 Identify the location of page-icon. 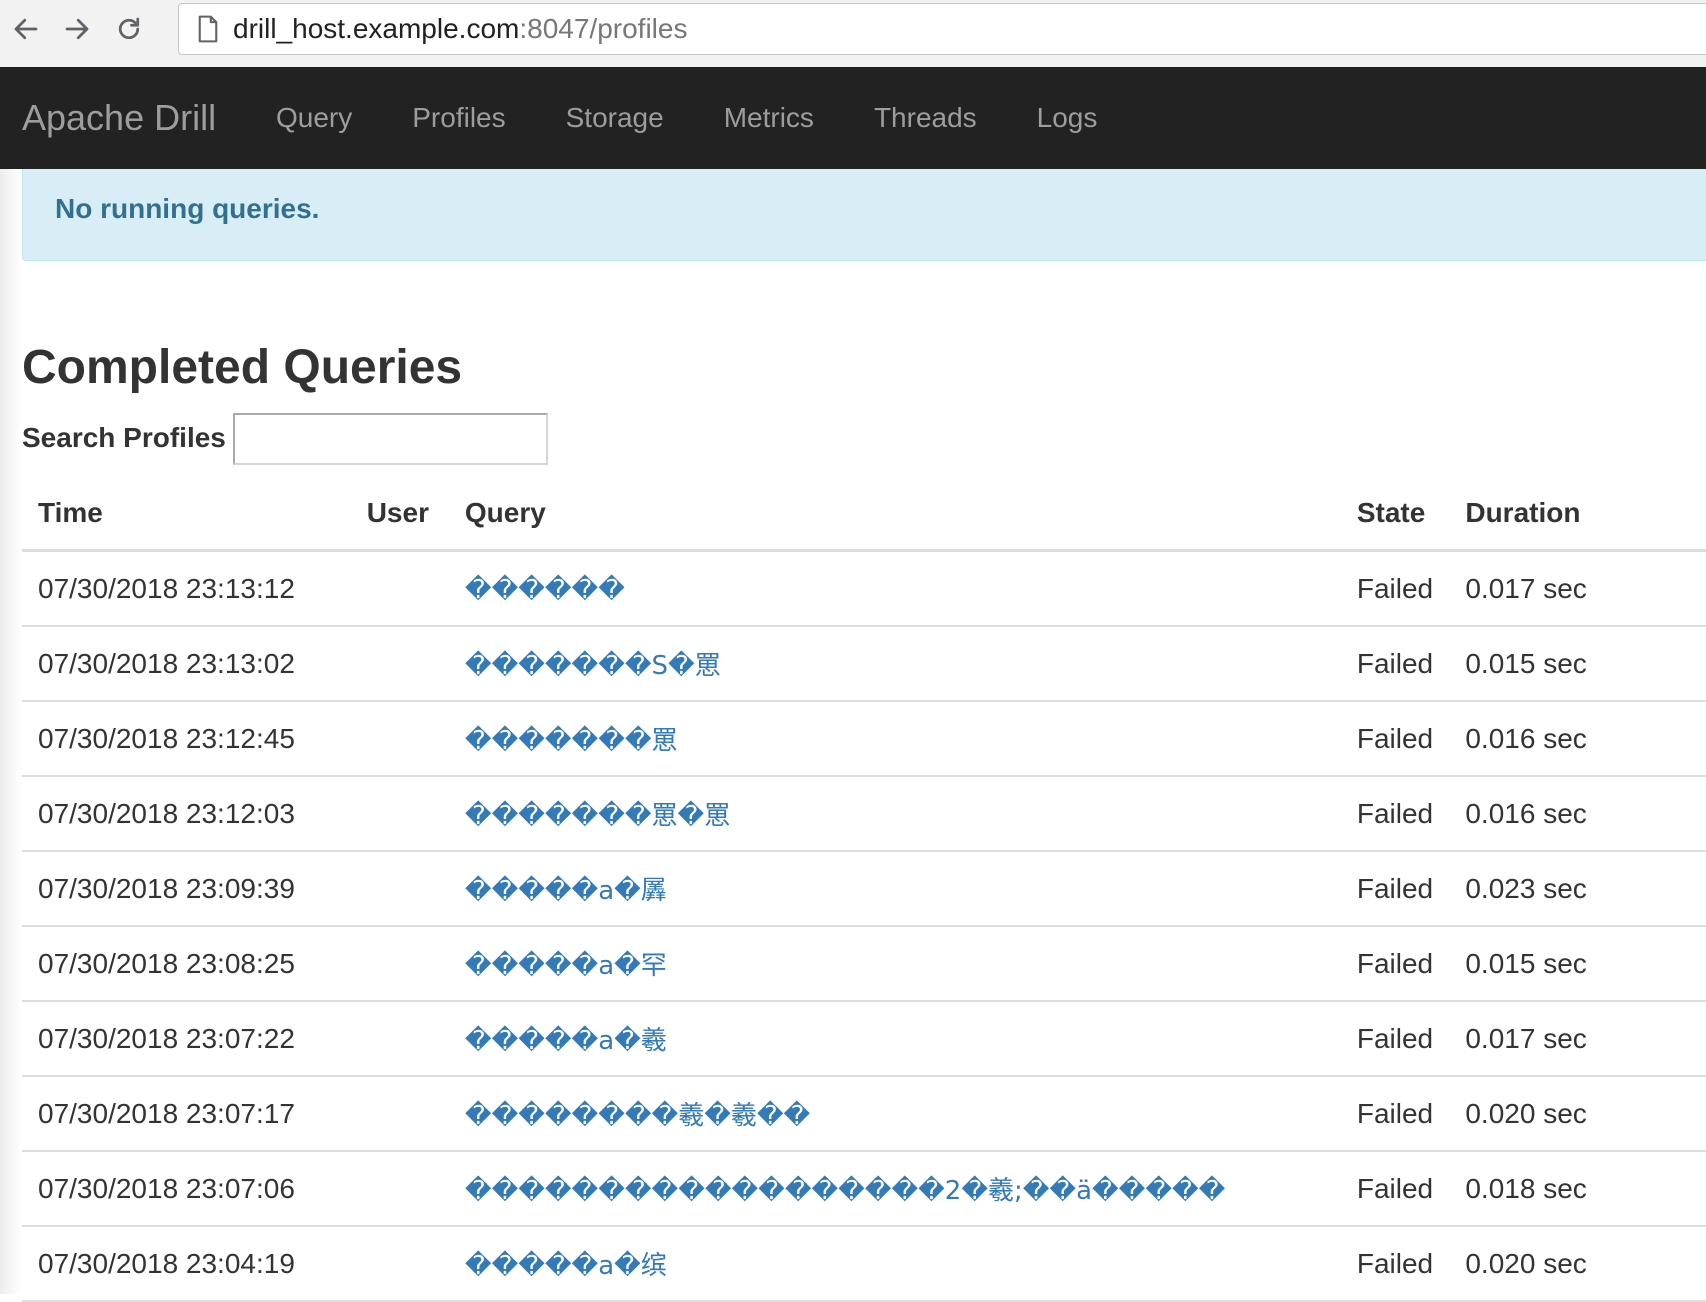
(208, 29).